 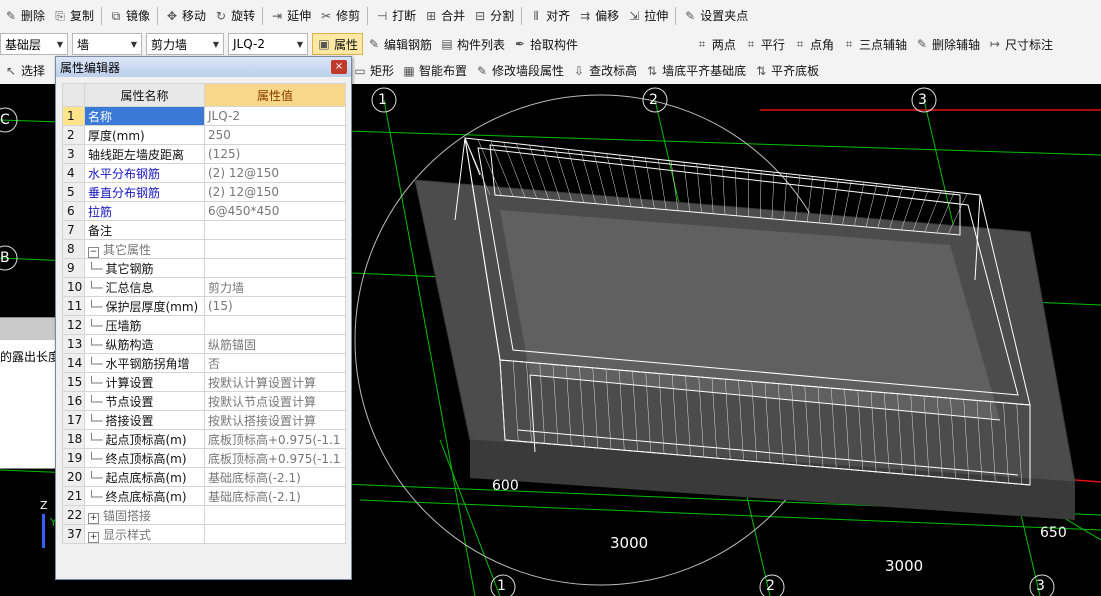 I want to click on property-name: └─ 节点设置, so click(x=144, y=401).